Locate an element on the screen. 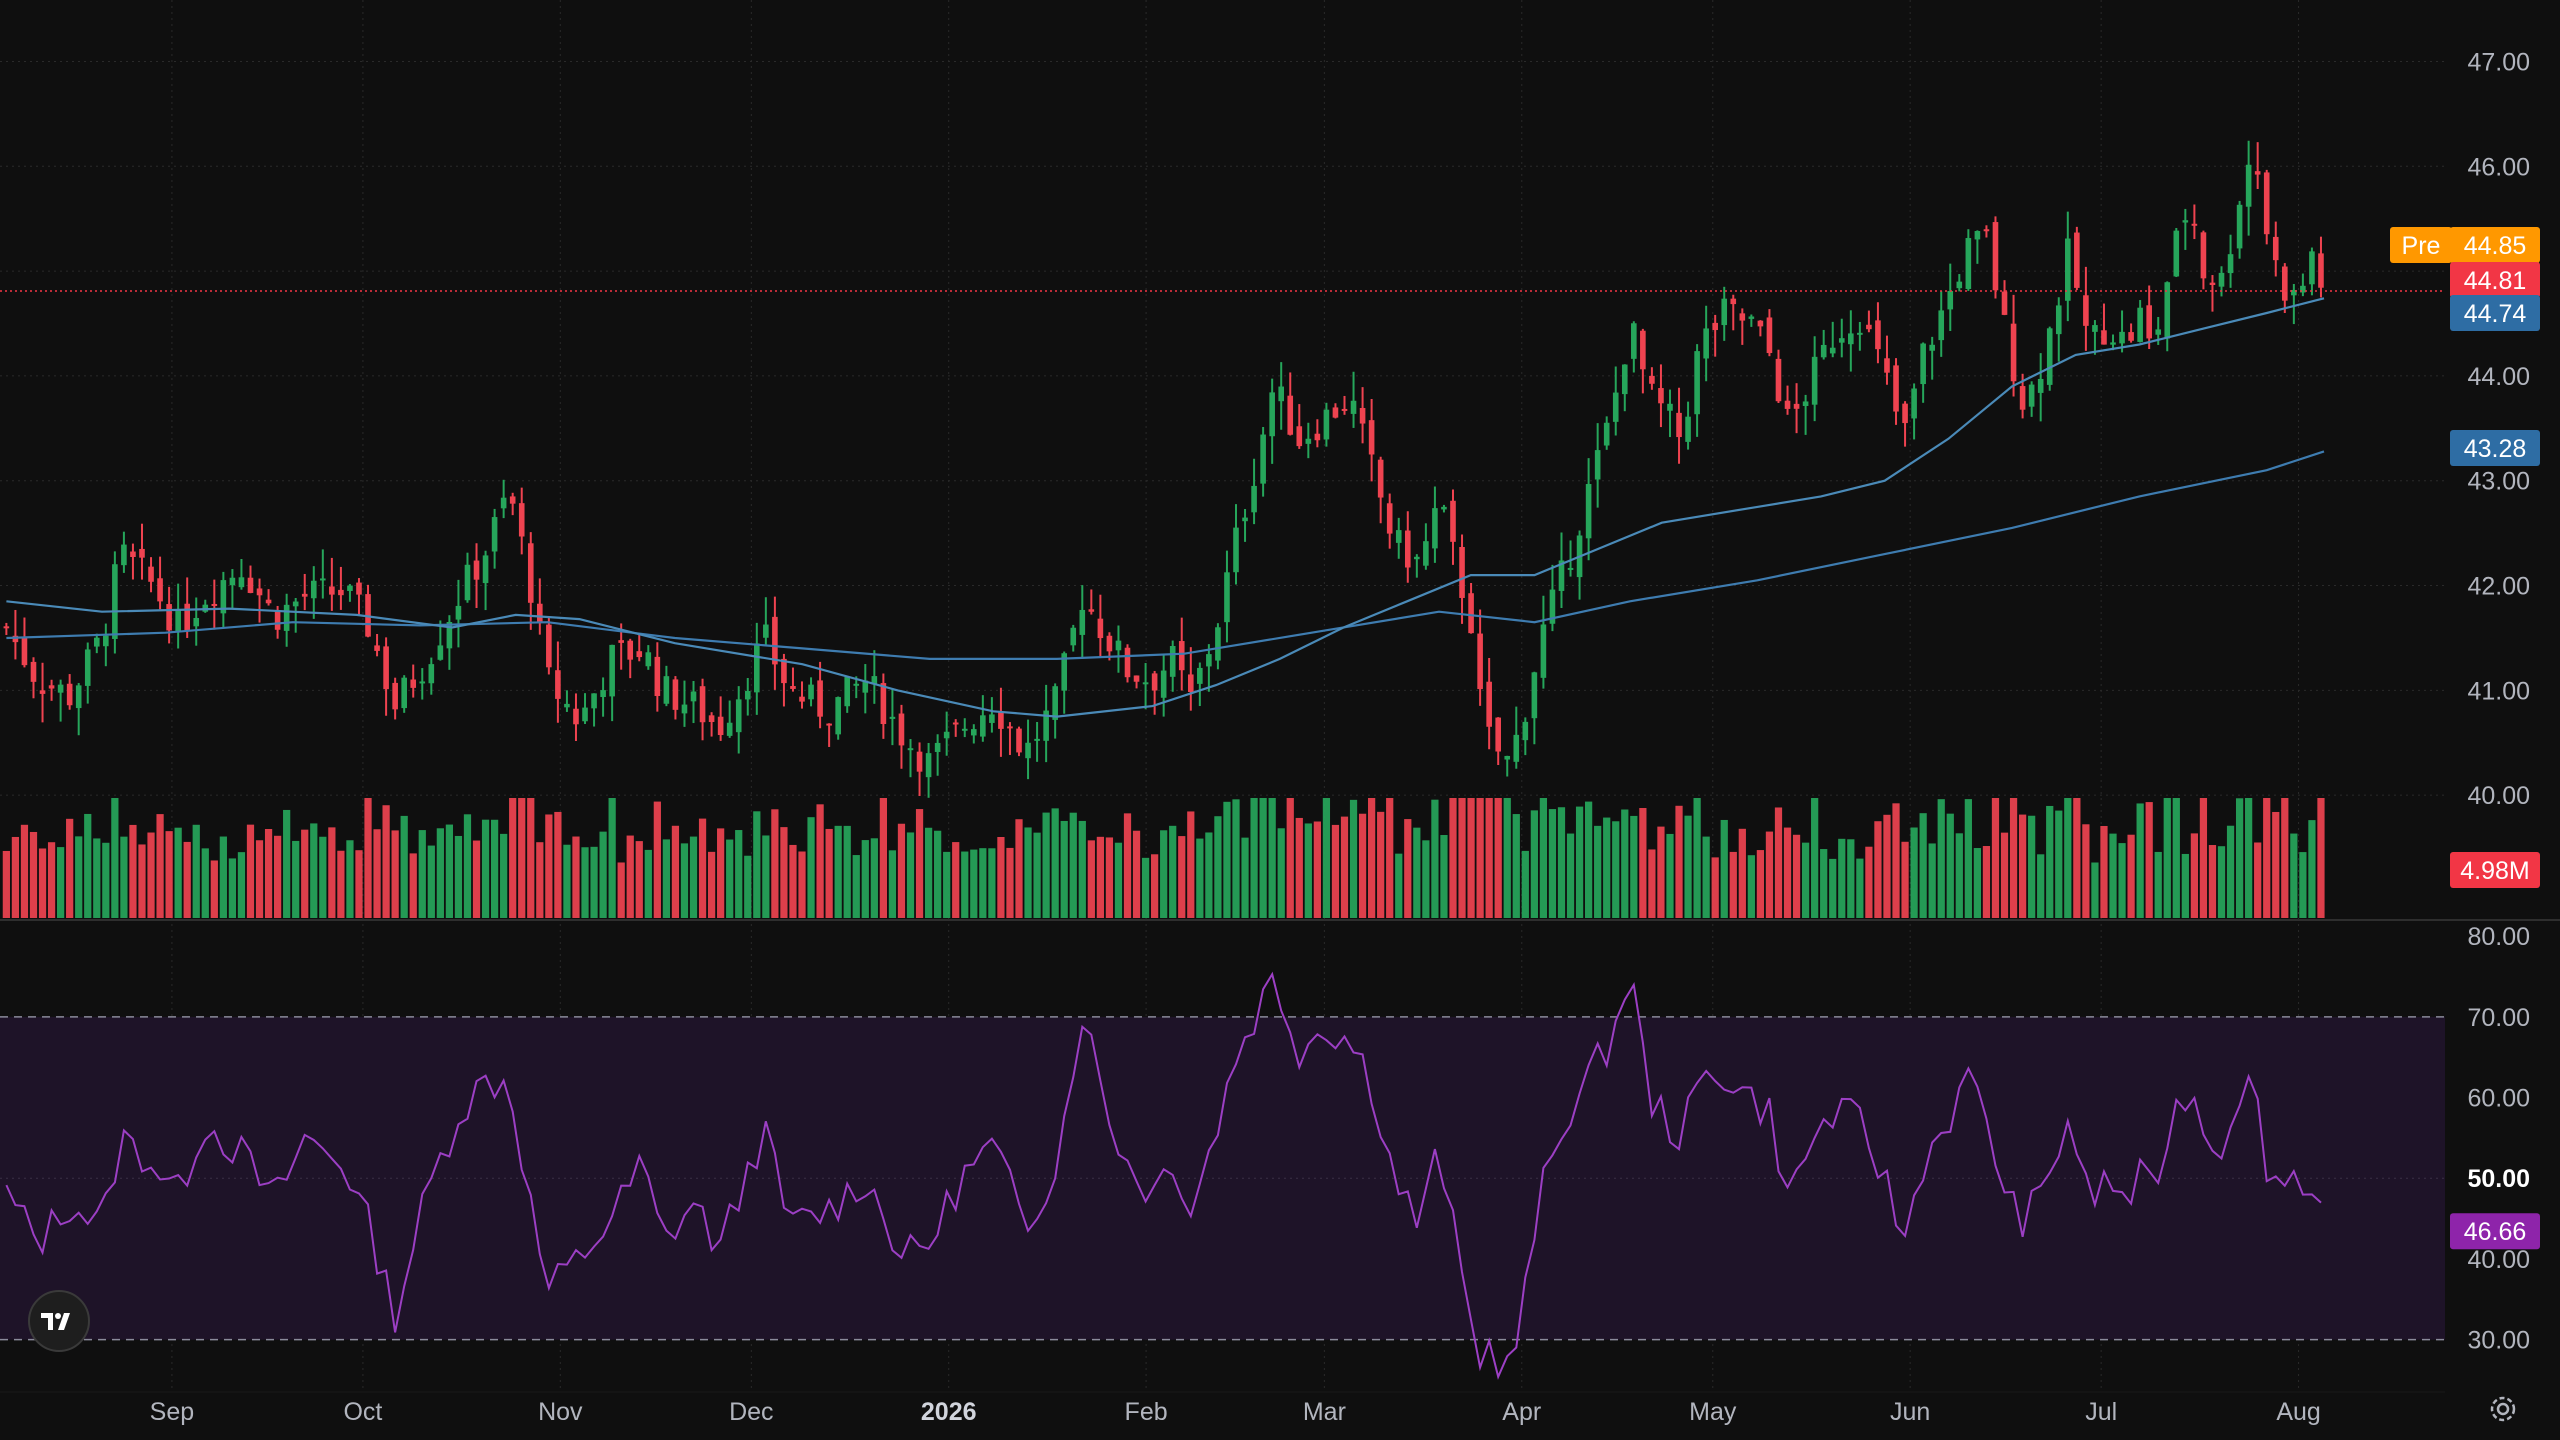  time-tick-label: Mar is located at coordinates (1324, 1412).